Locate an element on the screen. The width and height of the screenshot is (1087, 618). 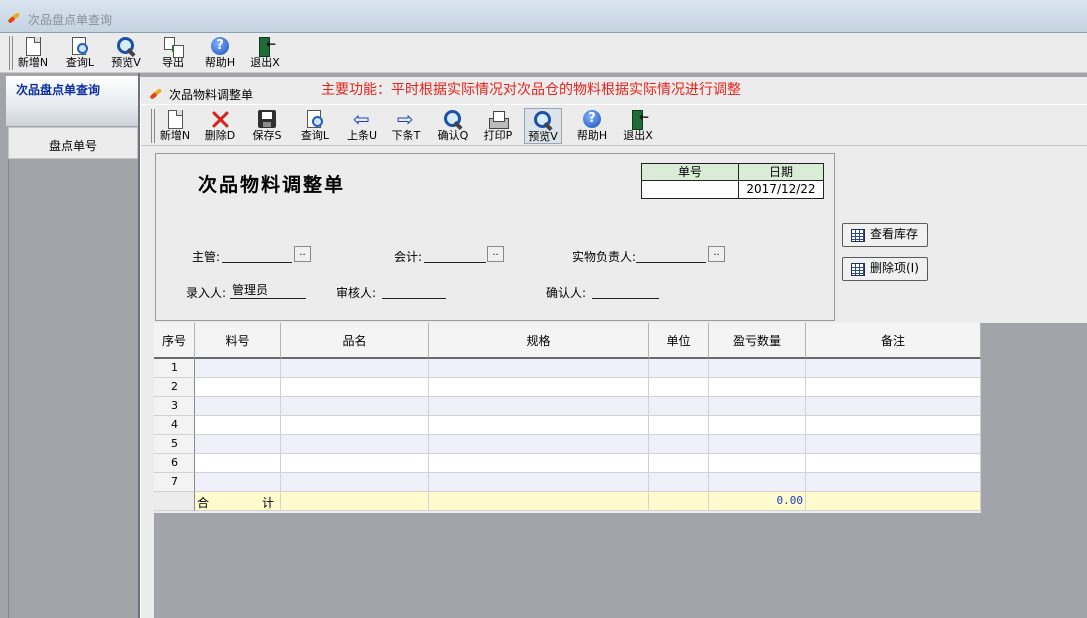
confirmer-field is located at coordinates (625, 291).